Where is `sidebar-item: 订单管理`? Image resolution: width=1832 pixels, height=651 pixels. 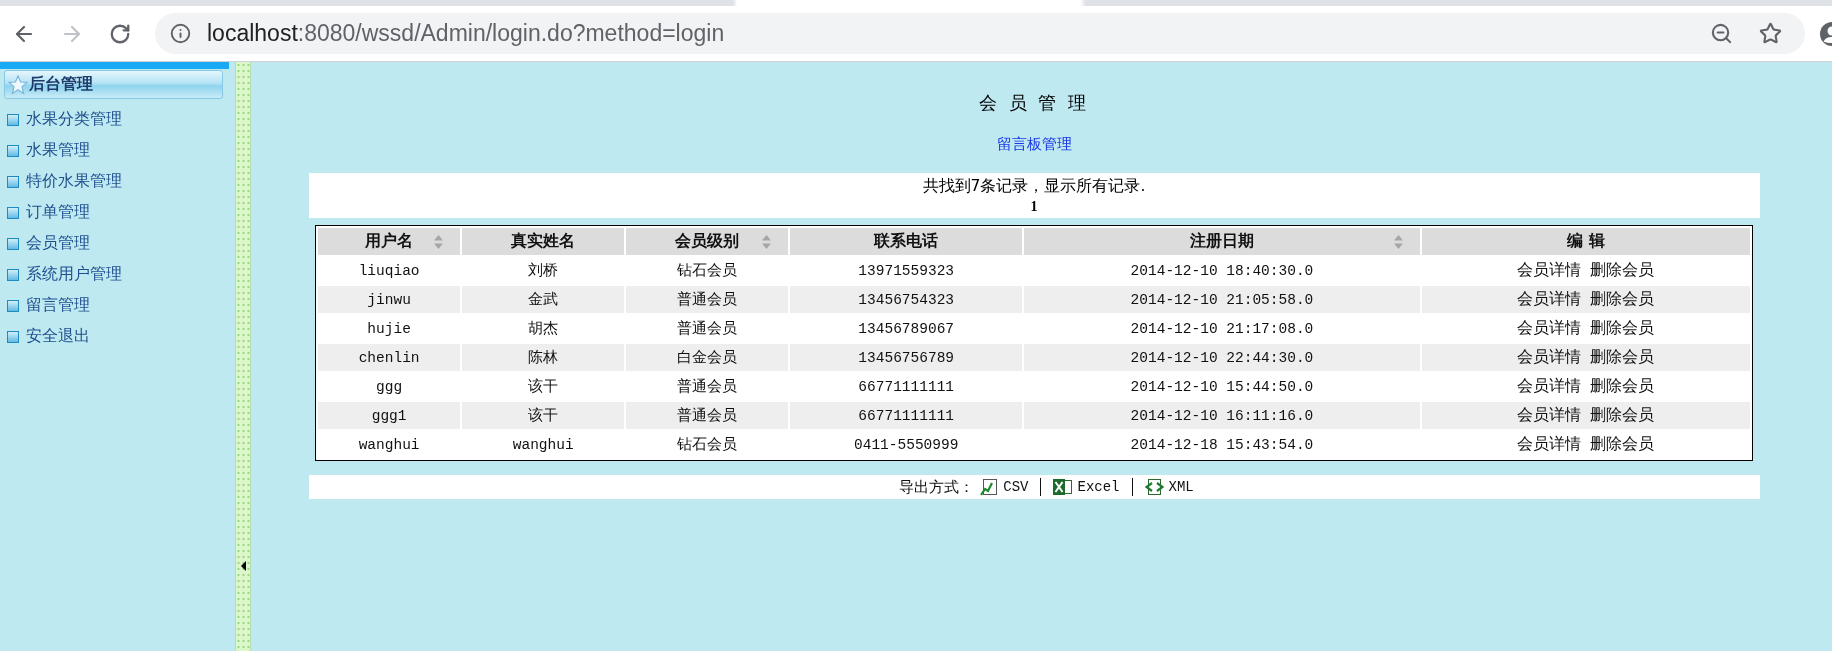 sidebar-item: 订单管理 is located at coordinates (116, 212).